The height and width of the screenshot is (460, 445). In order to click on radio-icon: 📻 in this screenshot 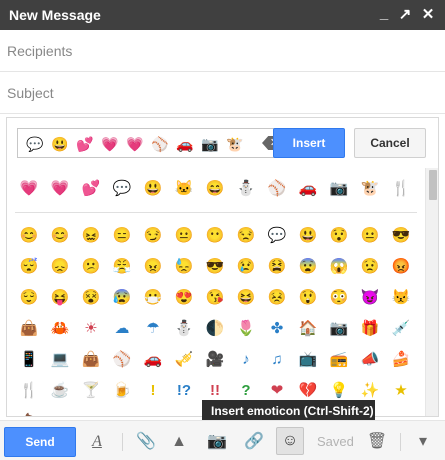, I will do `click(339, 360)`.